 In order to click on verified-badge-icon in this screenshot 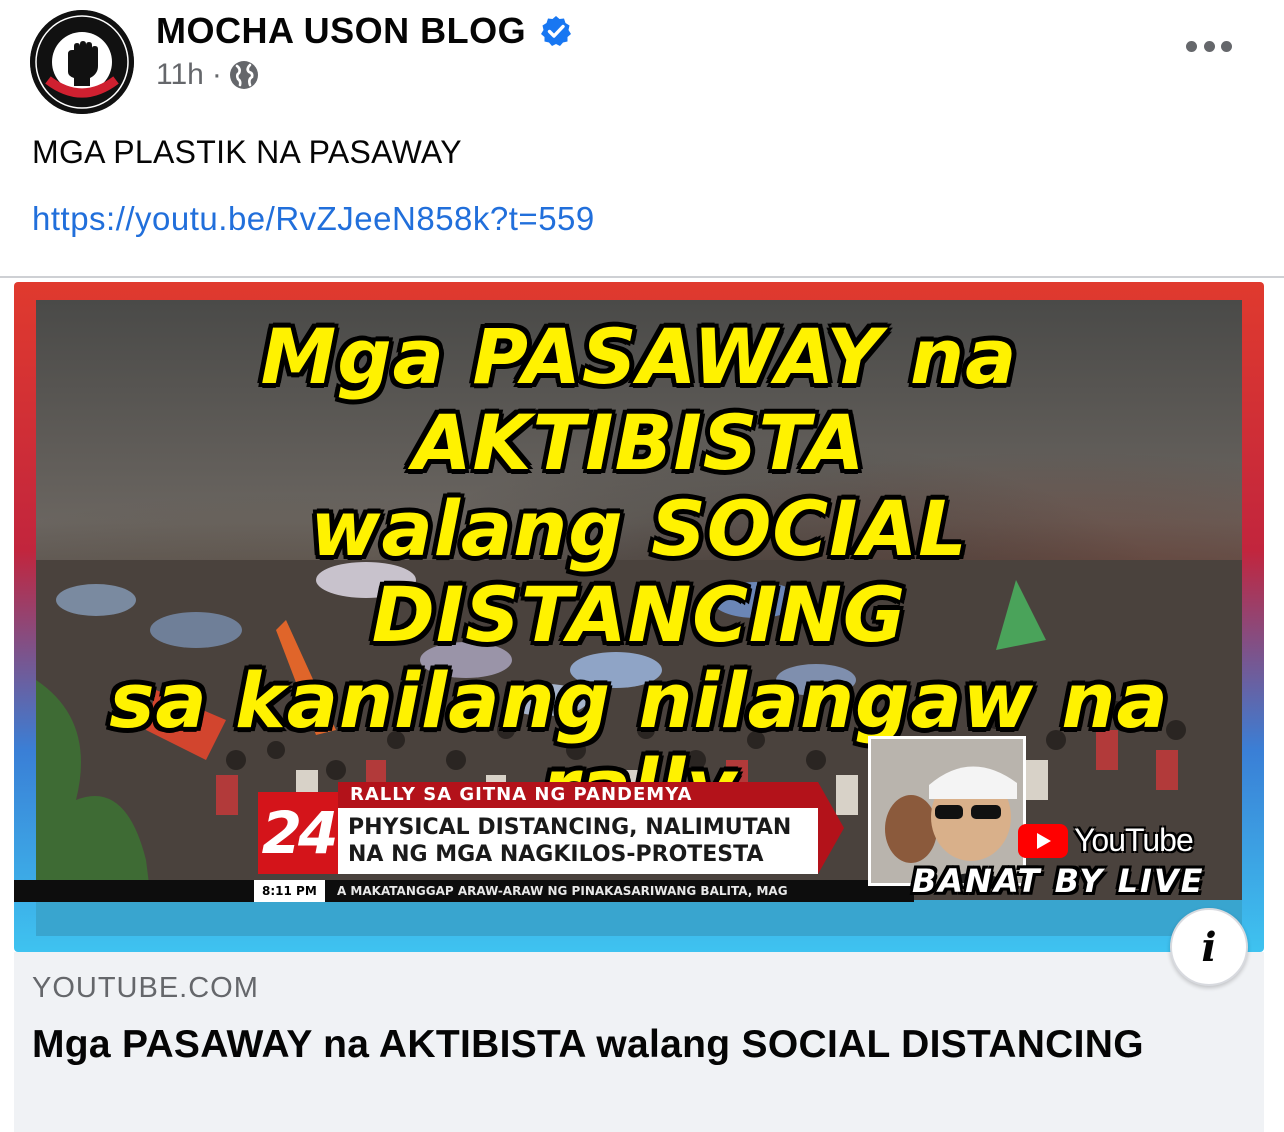, I will do `click(556, 31)`.